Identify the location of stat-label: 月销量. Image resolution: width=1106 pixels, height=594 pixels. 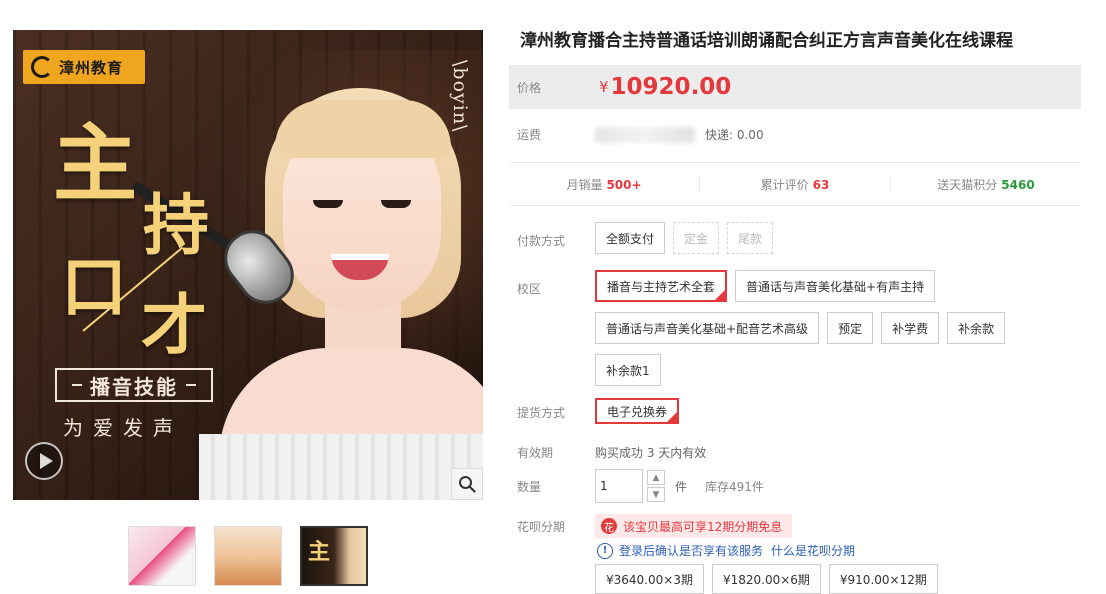
(584, 184).